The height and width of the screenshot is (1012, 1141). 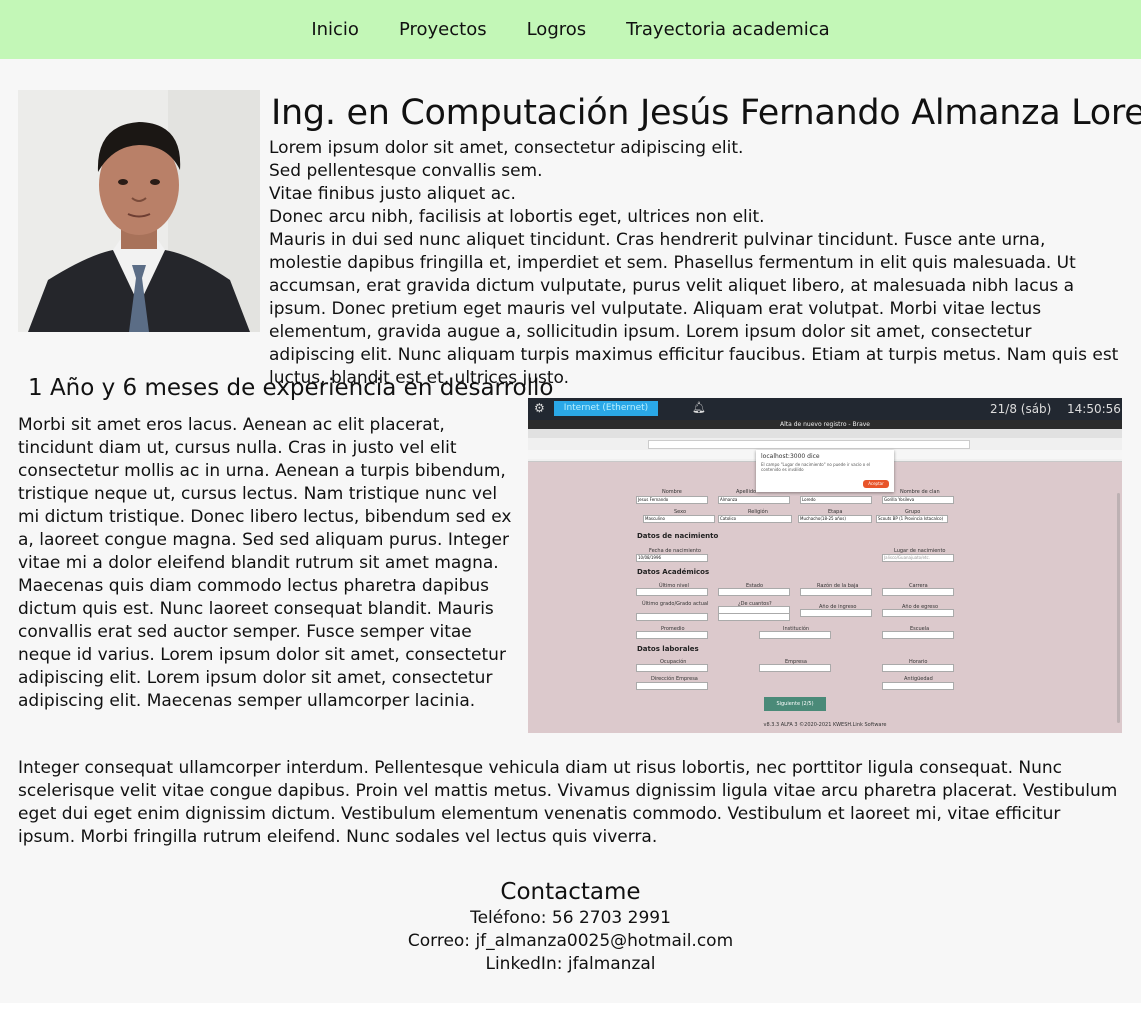 I want to click on network-indicator: Internet (Ethernet), so click(x=606, y=408).